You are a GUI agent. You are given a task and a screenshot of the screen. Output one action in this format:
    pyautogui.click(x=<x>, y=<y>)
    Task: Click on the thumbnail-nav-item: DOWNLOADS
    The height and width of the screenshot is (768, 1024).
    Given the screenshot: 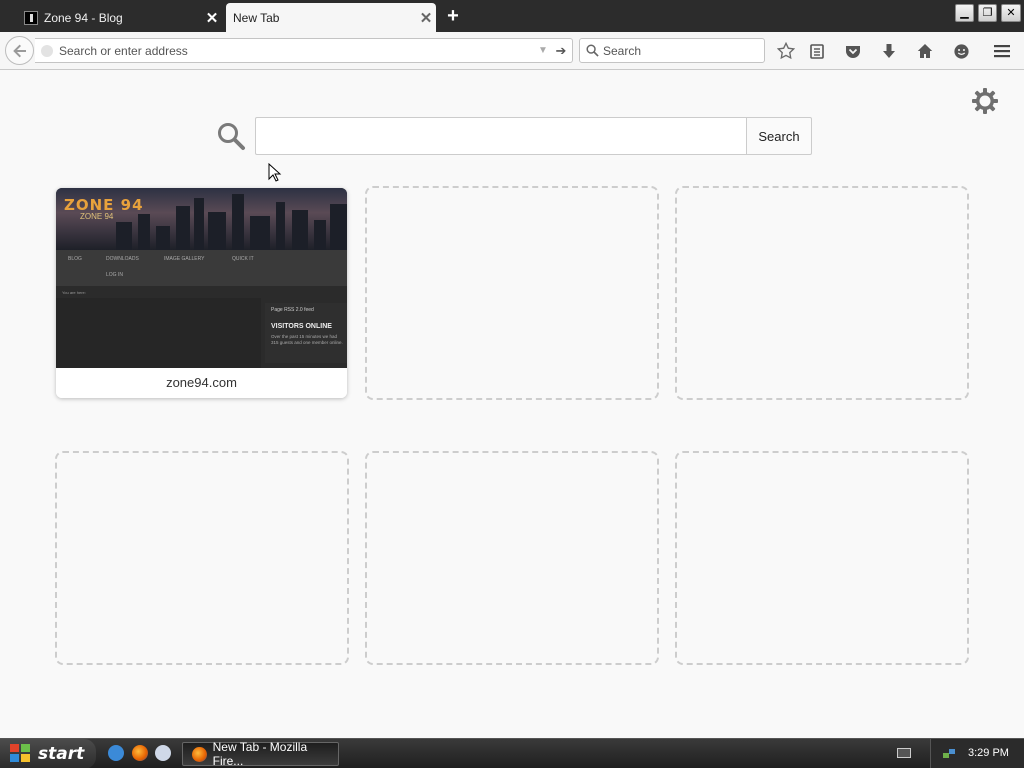 What is the action you would take?
    pyautogui.click(x=122, y=259)
    